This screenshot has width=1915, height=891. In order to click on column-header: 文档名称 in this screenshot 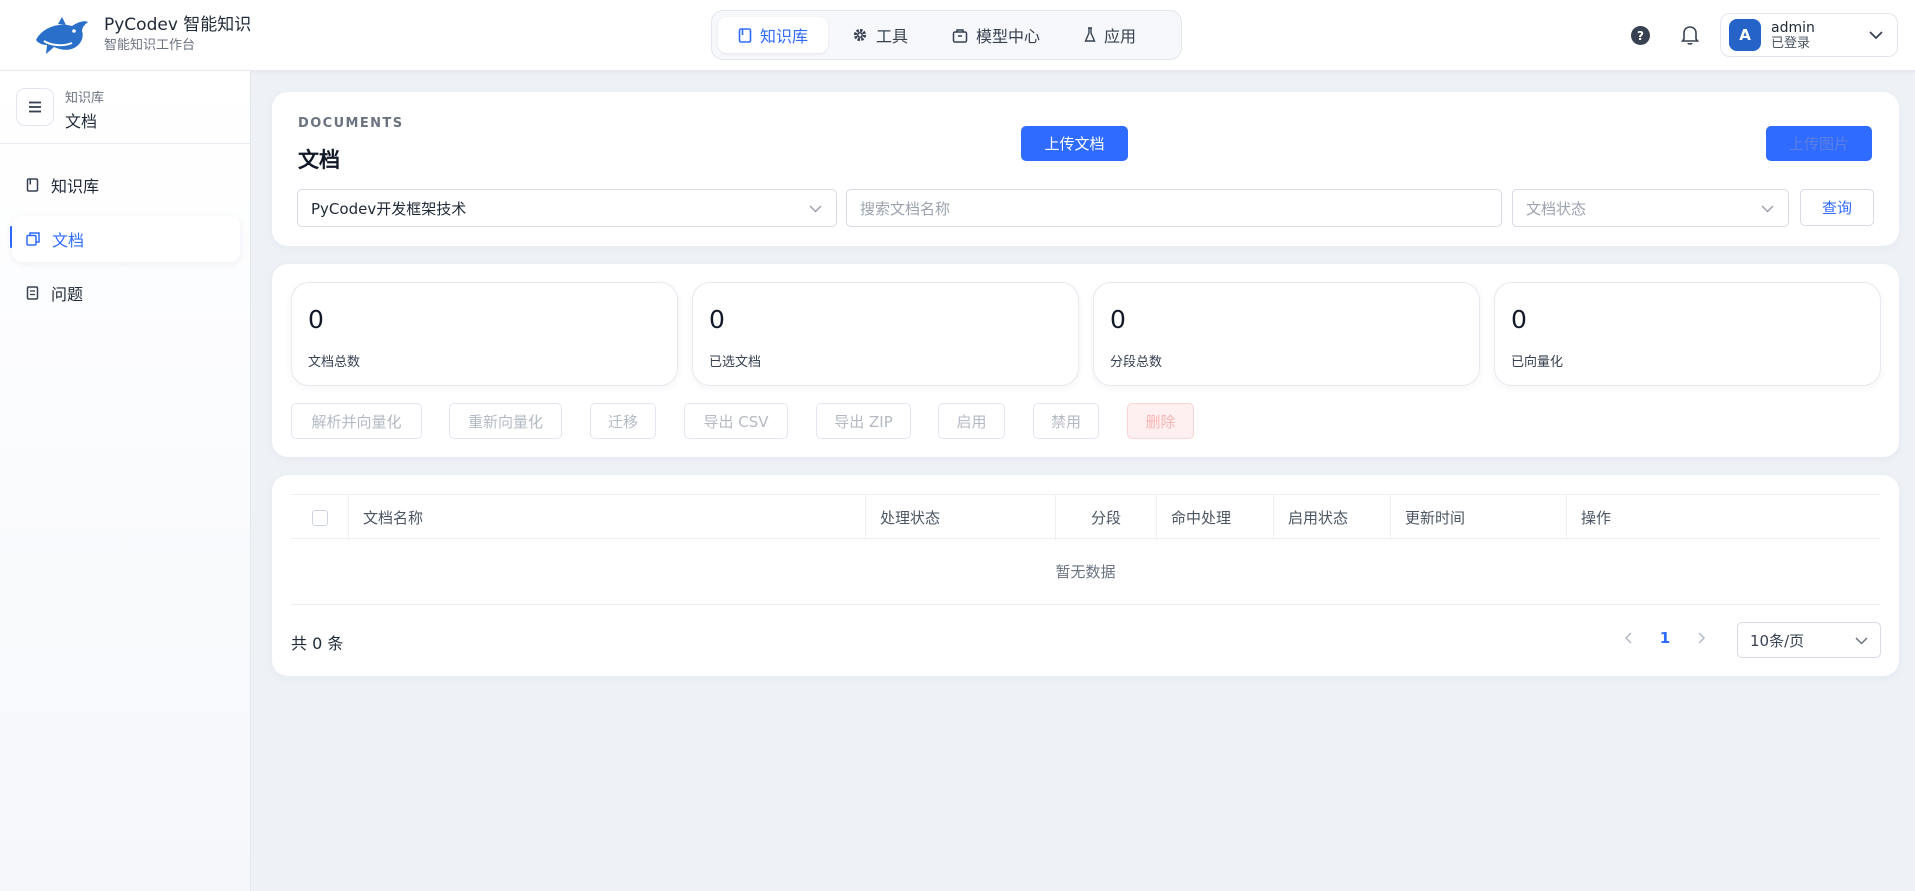, I will do `click(606, 517)`.